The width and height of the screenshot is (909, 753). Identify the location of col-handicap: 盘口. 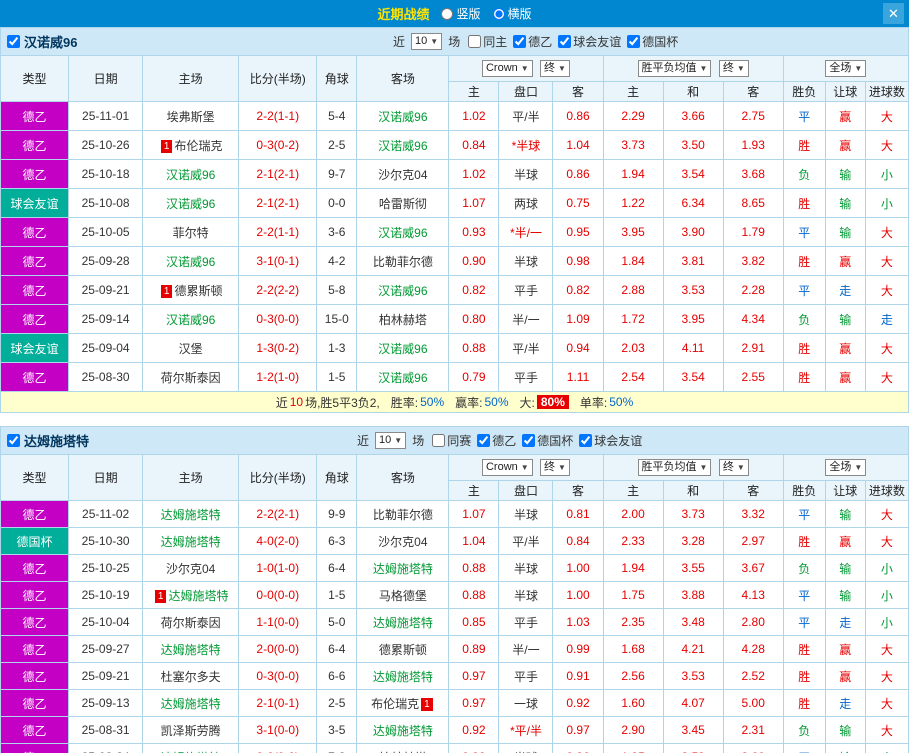
(526, 91).